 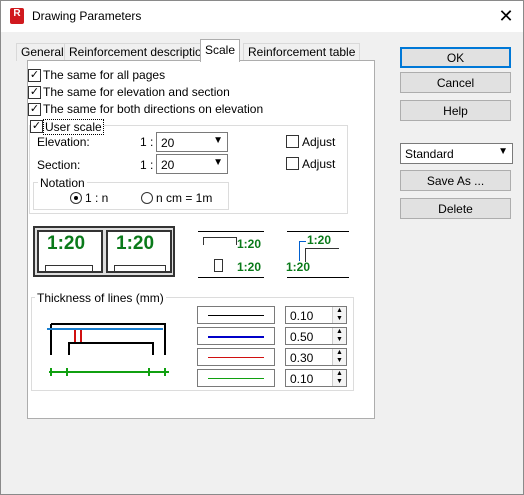 What do you see at coordinates (302, 337) in the screenshot?
I see `thickness-value-2: 0.50` at bounding box center [302, 337].